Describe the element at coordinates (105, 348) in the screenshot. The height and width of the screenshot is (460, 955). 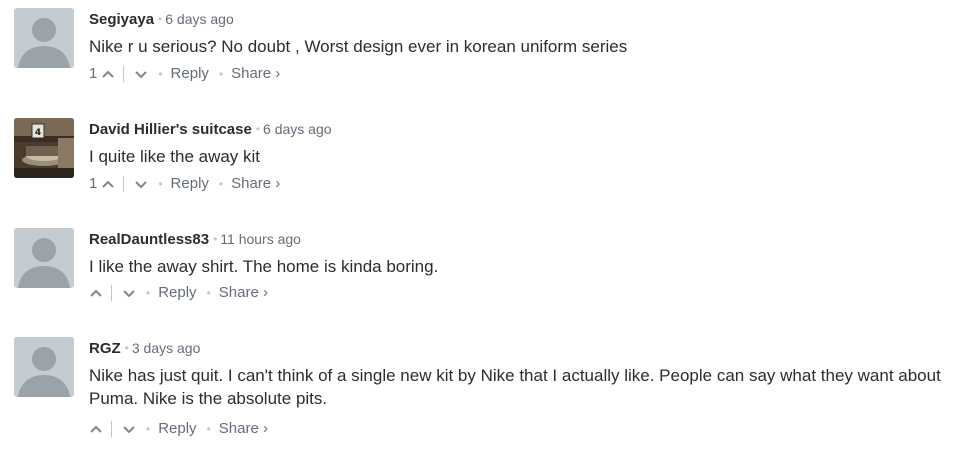
I see `comment-author: RGZ` at that location.